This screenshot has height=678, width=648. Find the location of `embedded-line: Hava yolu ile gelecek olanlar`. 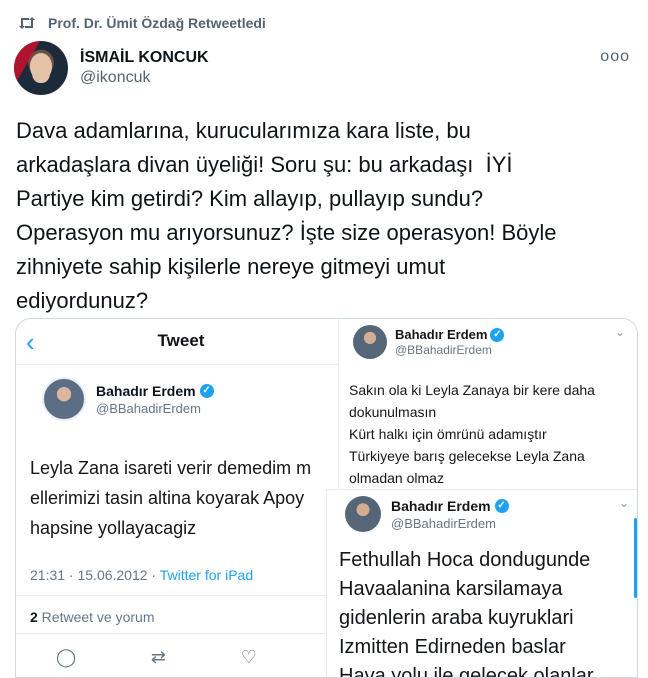

embedded-line: Hava yolu ile gelecek olanlar is located at coordinates (466, 671).